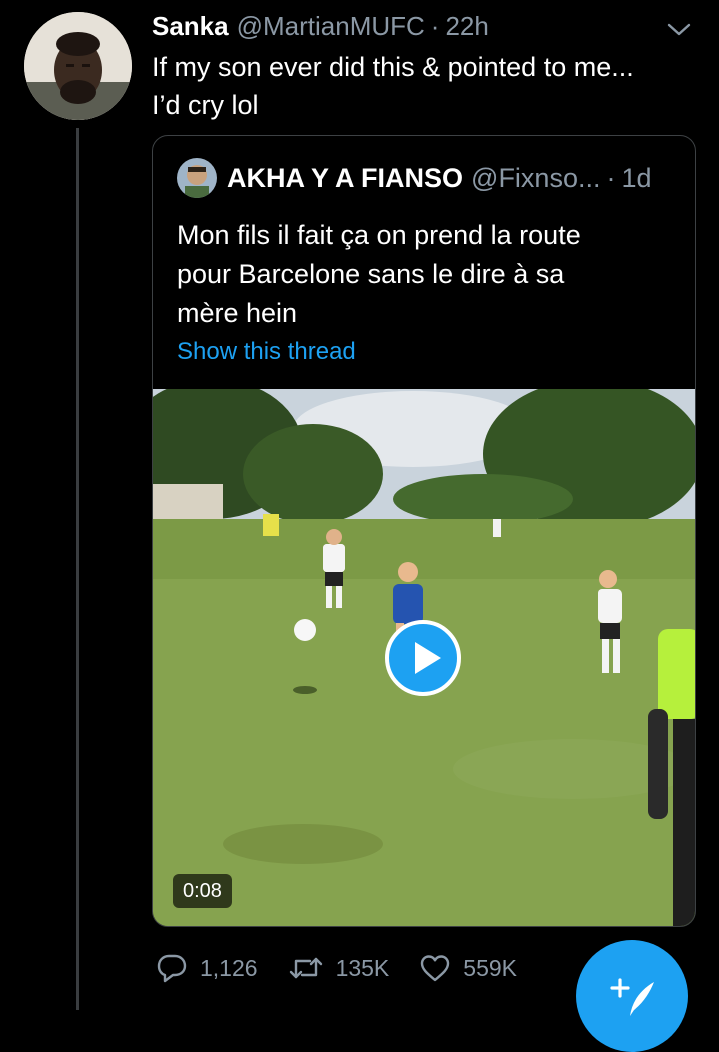 The height and width of the screenshot is (1052, 719). Describe the element at coordinates (190, 26) in the screenshot. I see `author-name: Sanka` at that location.